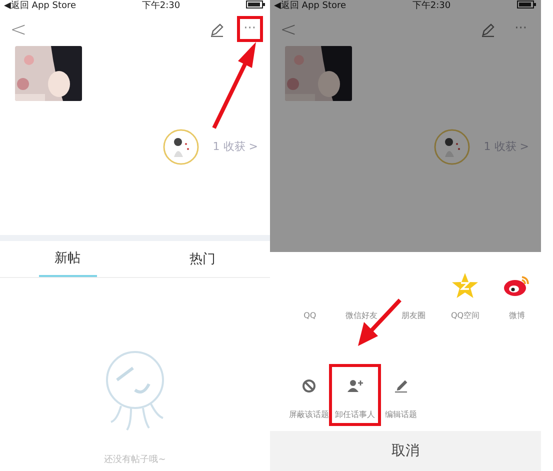 Image resolution: width=553 pixels, height=471 pixels. Describe the element at coordinates (355, 415) in the screenshot. I see `action-label: 卸任话事人` at that location.